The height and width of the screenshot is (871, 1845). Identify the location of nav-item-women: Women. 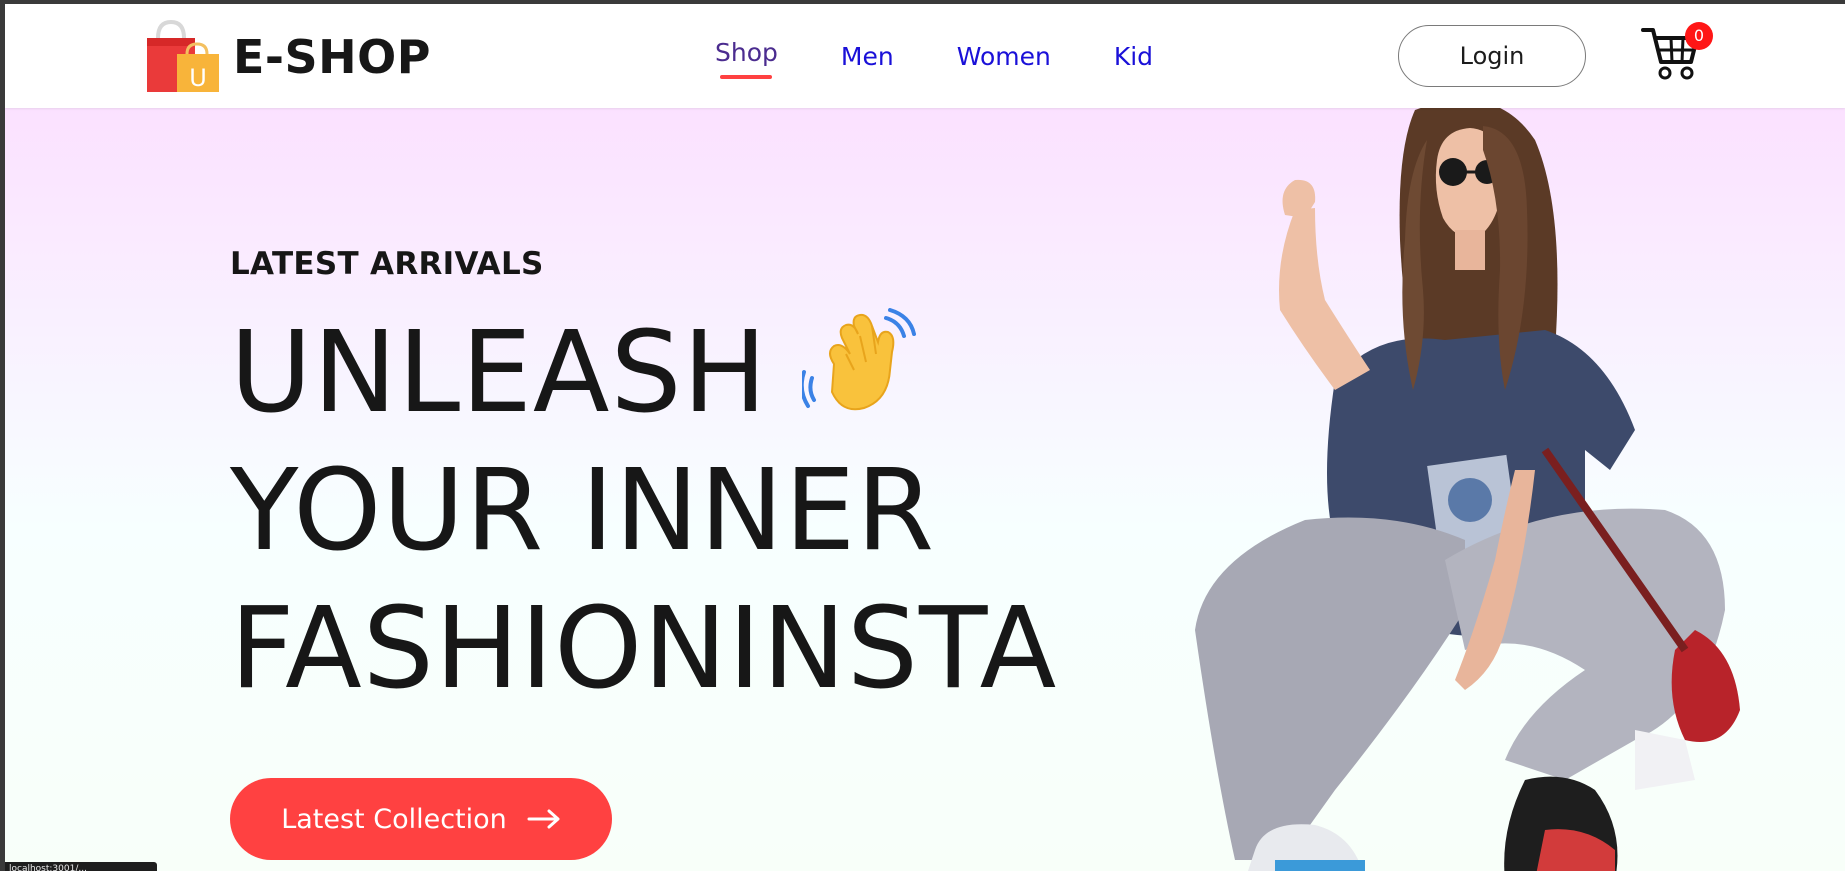
(1004, 58).